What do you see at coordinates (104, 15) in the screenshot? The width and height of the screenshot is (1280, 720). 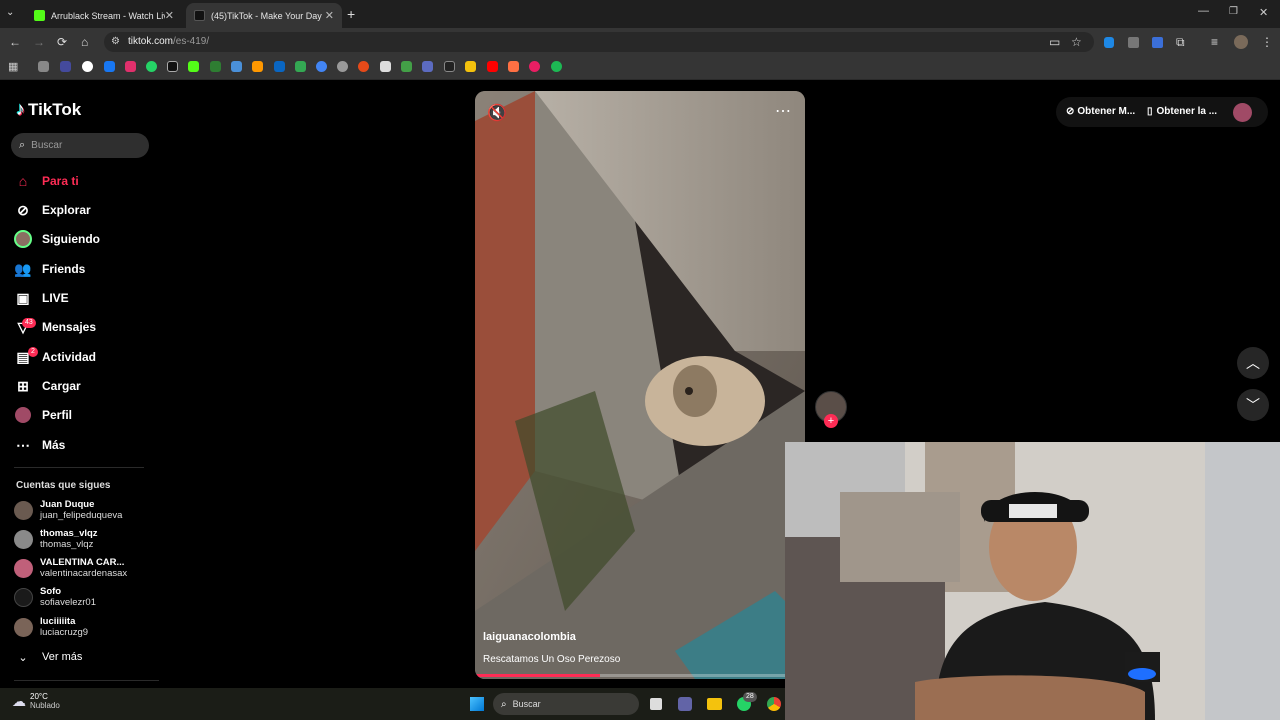 I see `tab-arrublack: Arrublack Stream - Watch Live ✕` at bounding box center [104, 15].